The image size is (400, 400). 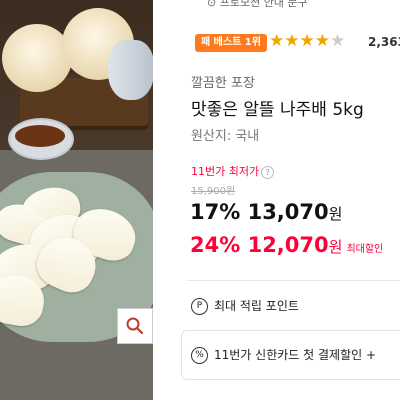 I want to click on zoom-button, so click(x=135, y=326).